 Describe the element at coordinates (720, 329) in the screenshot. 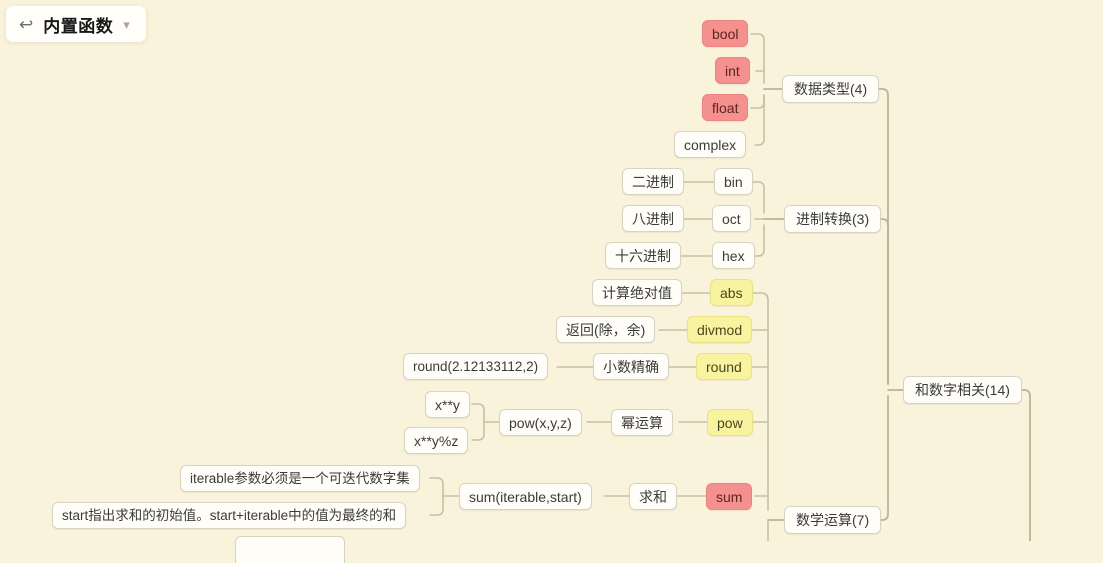

I see `node-divmod: divmod` at that location.